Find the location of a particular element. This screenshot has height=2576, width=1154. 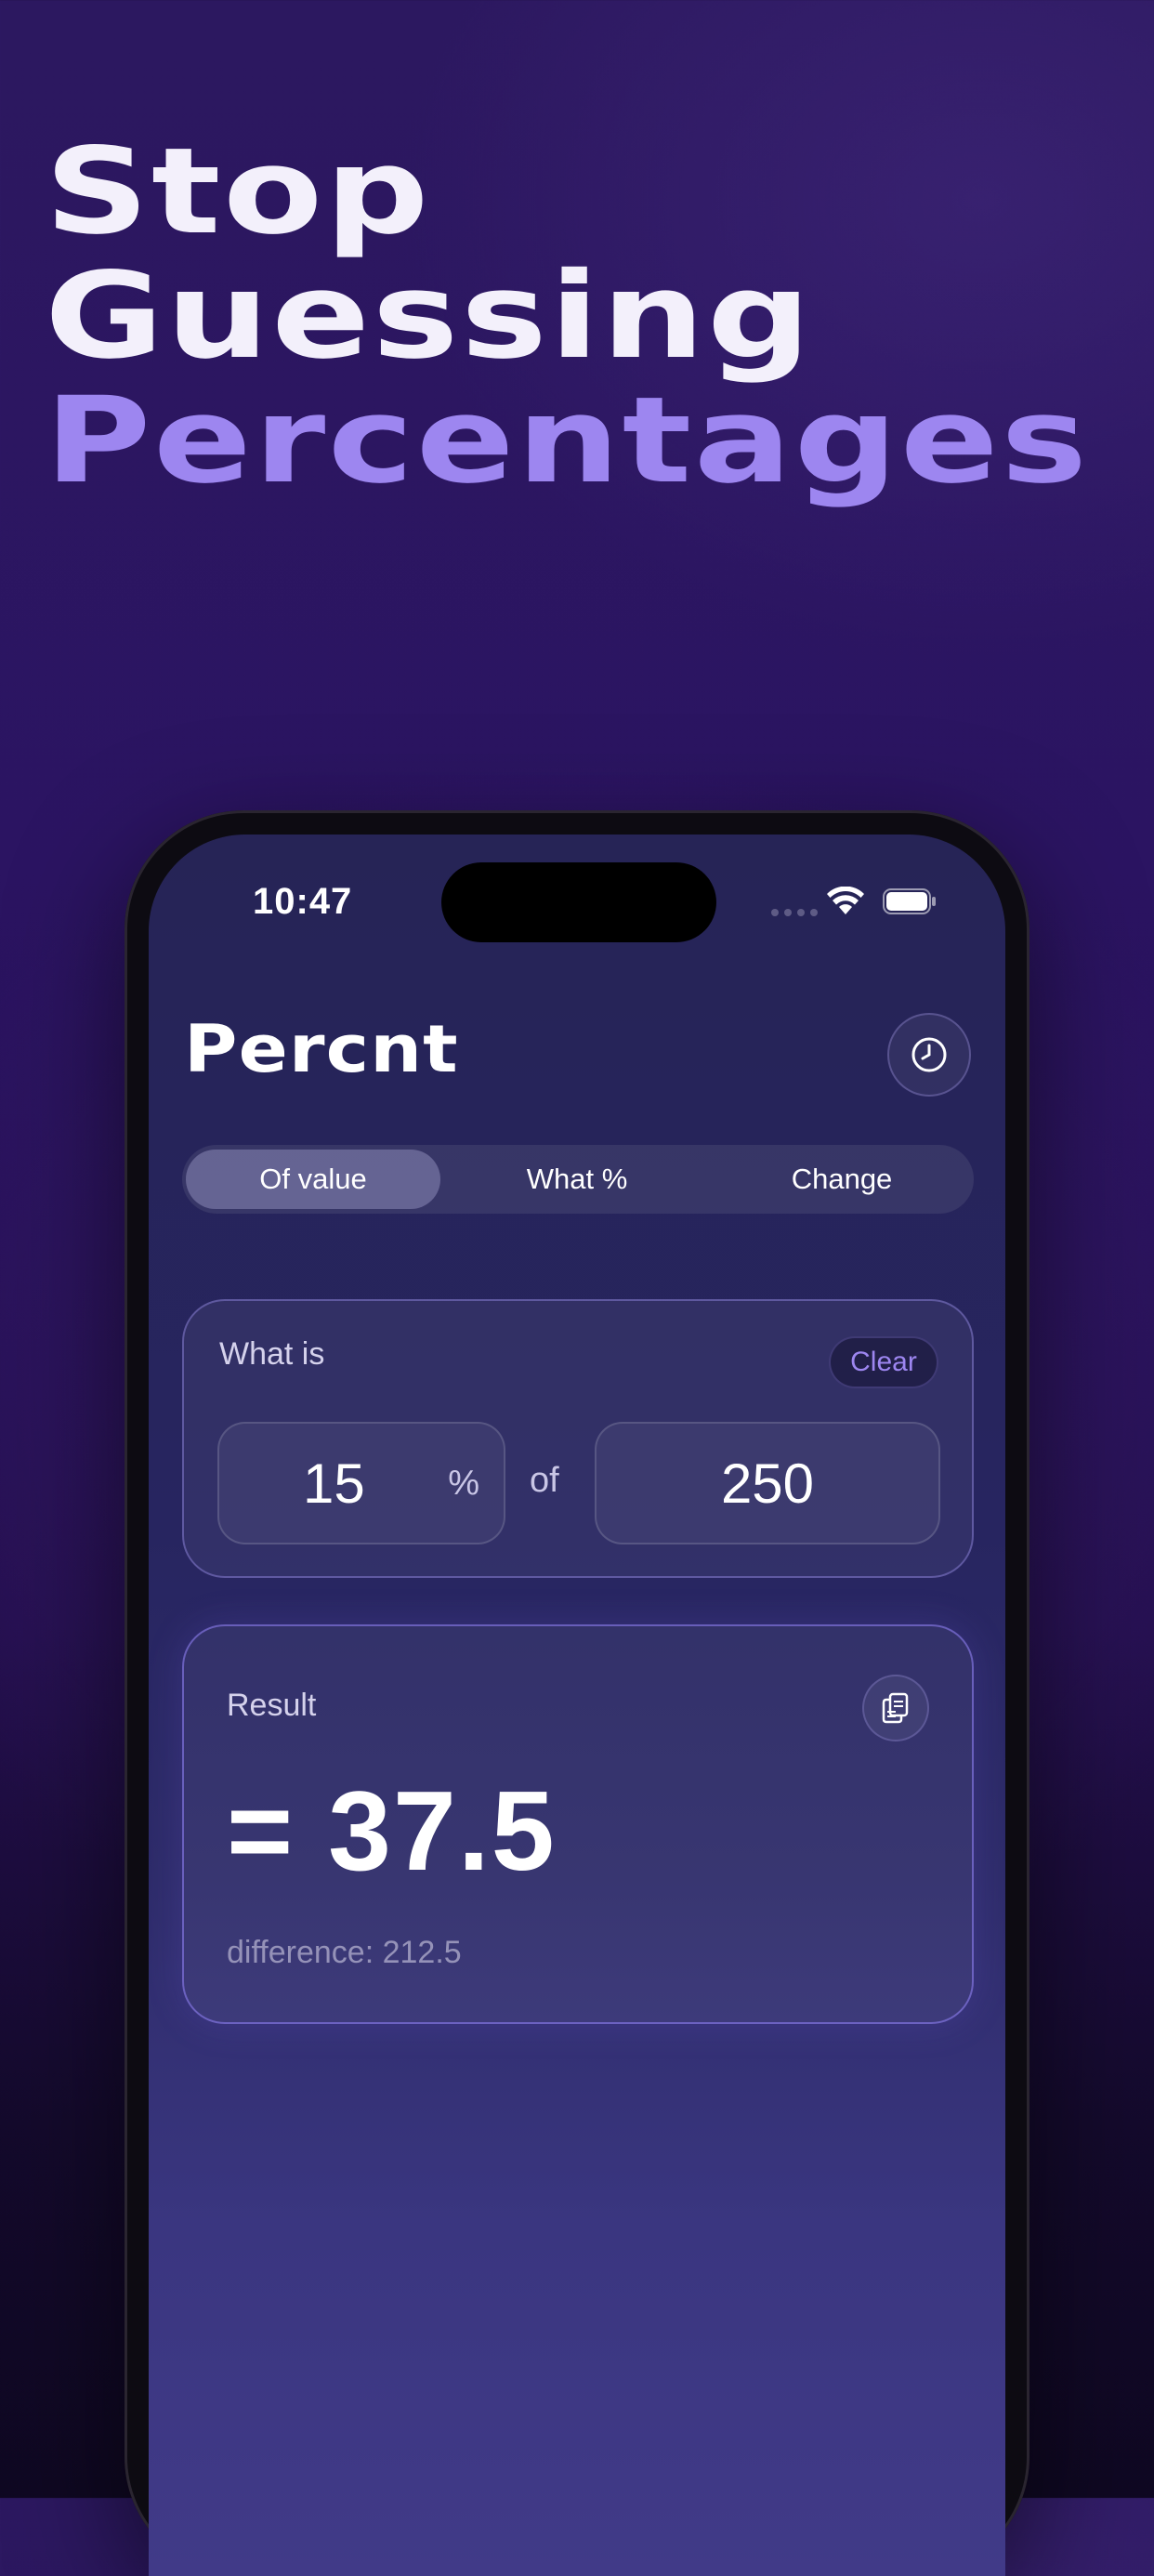

cellular-signal-icon is located at coordinates (795, 912).